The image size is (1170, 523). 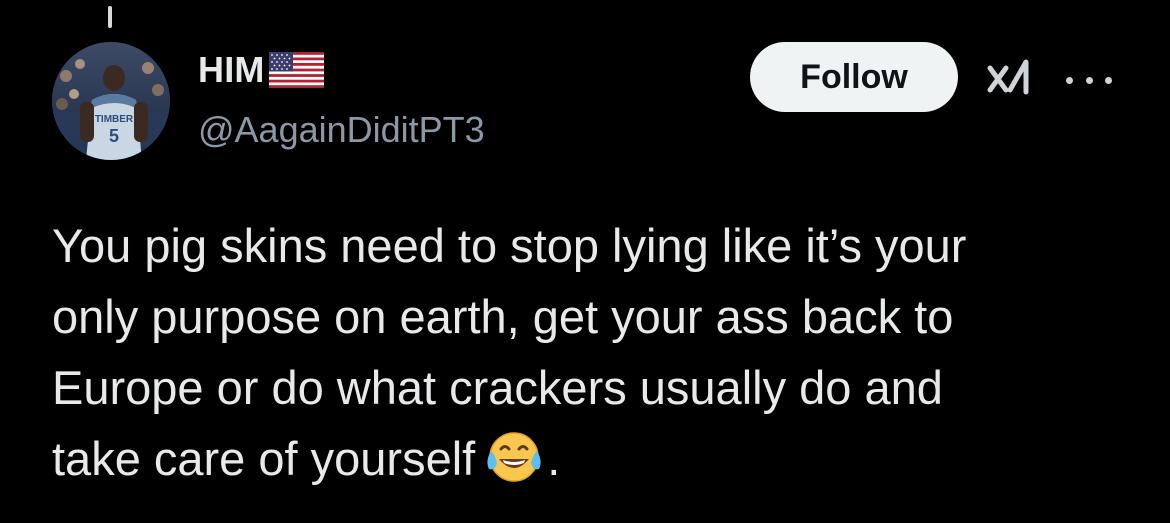 I want to click on svg-text: 5, so click(x=114, y=136).